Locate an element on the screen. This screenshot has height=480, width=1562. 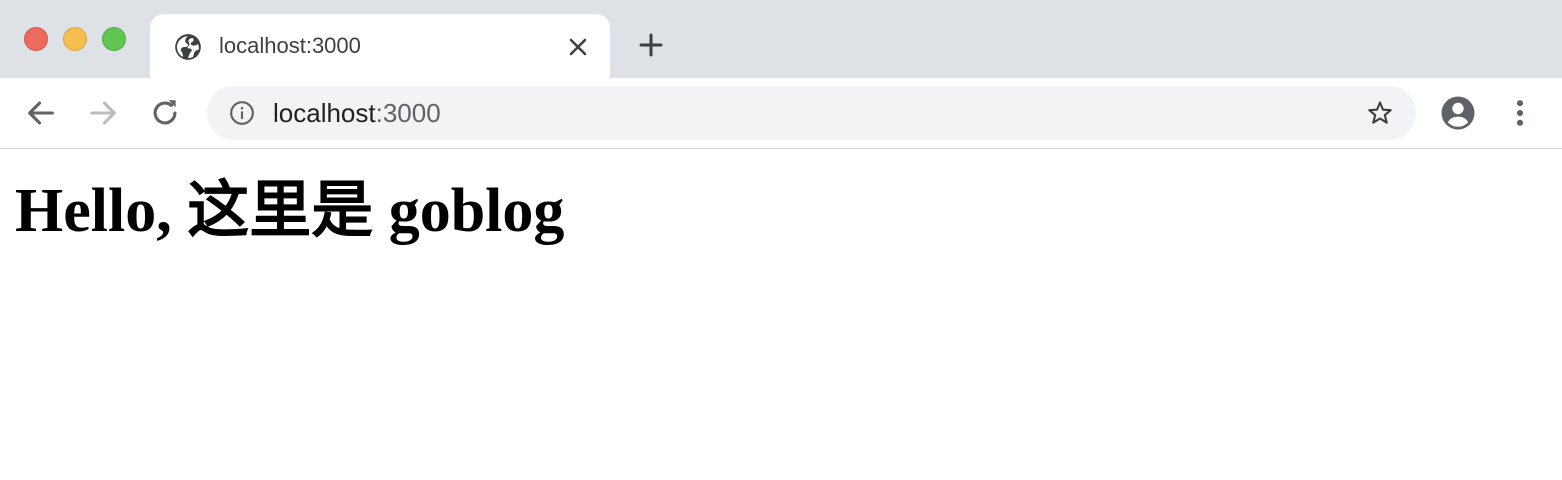
reload-icon is located at coordinates (165, 113).